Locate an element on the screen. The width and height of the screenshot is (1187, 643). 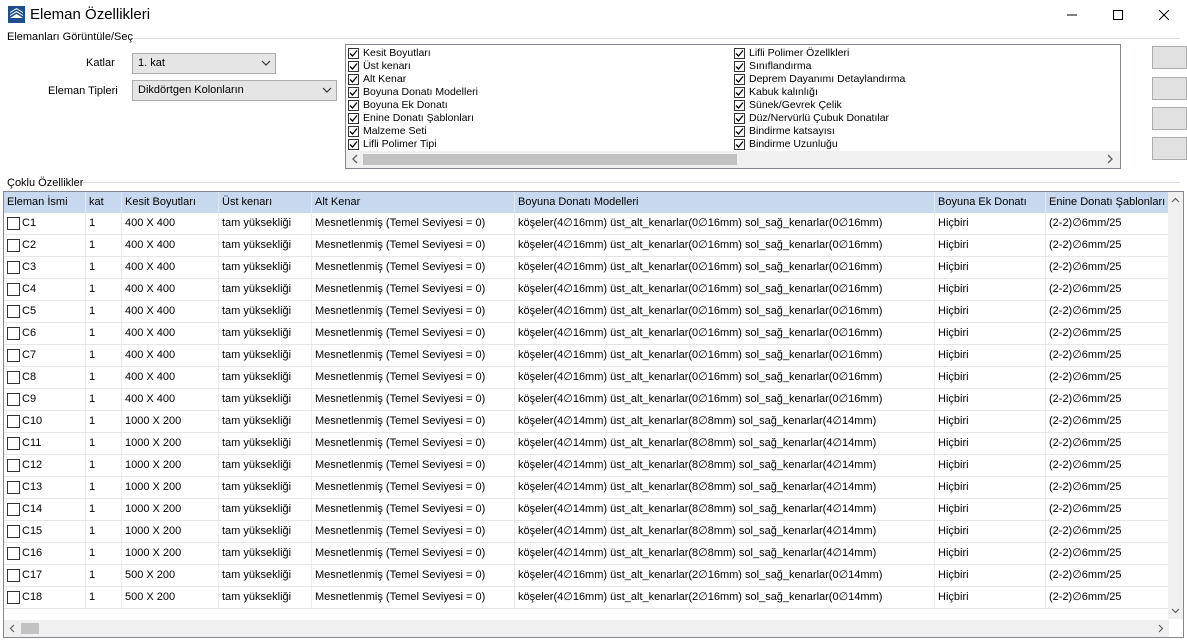
column-header-alt-kenar: Alt Kenar is located at coordinates (413, 202).